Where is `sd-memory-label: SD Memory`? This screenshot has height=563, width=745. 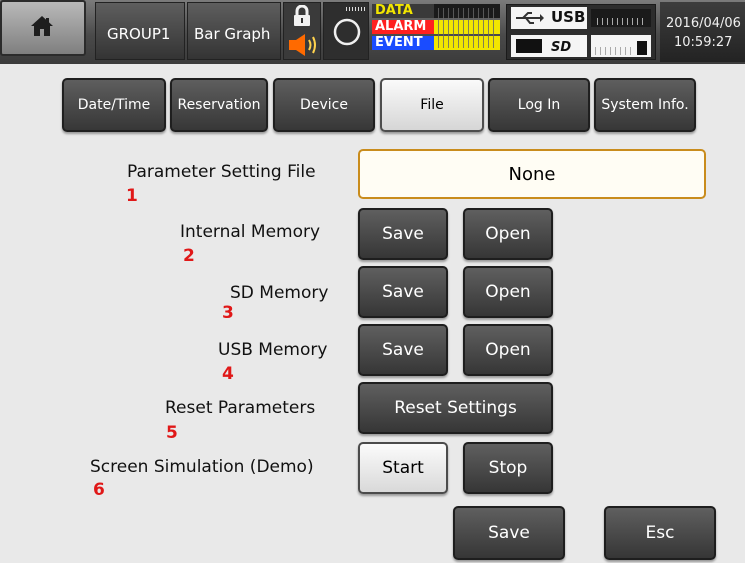 sd-memory-label: SD Memory is located at coordinates (279, 293).